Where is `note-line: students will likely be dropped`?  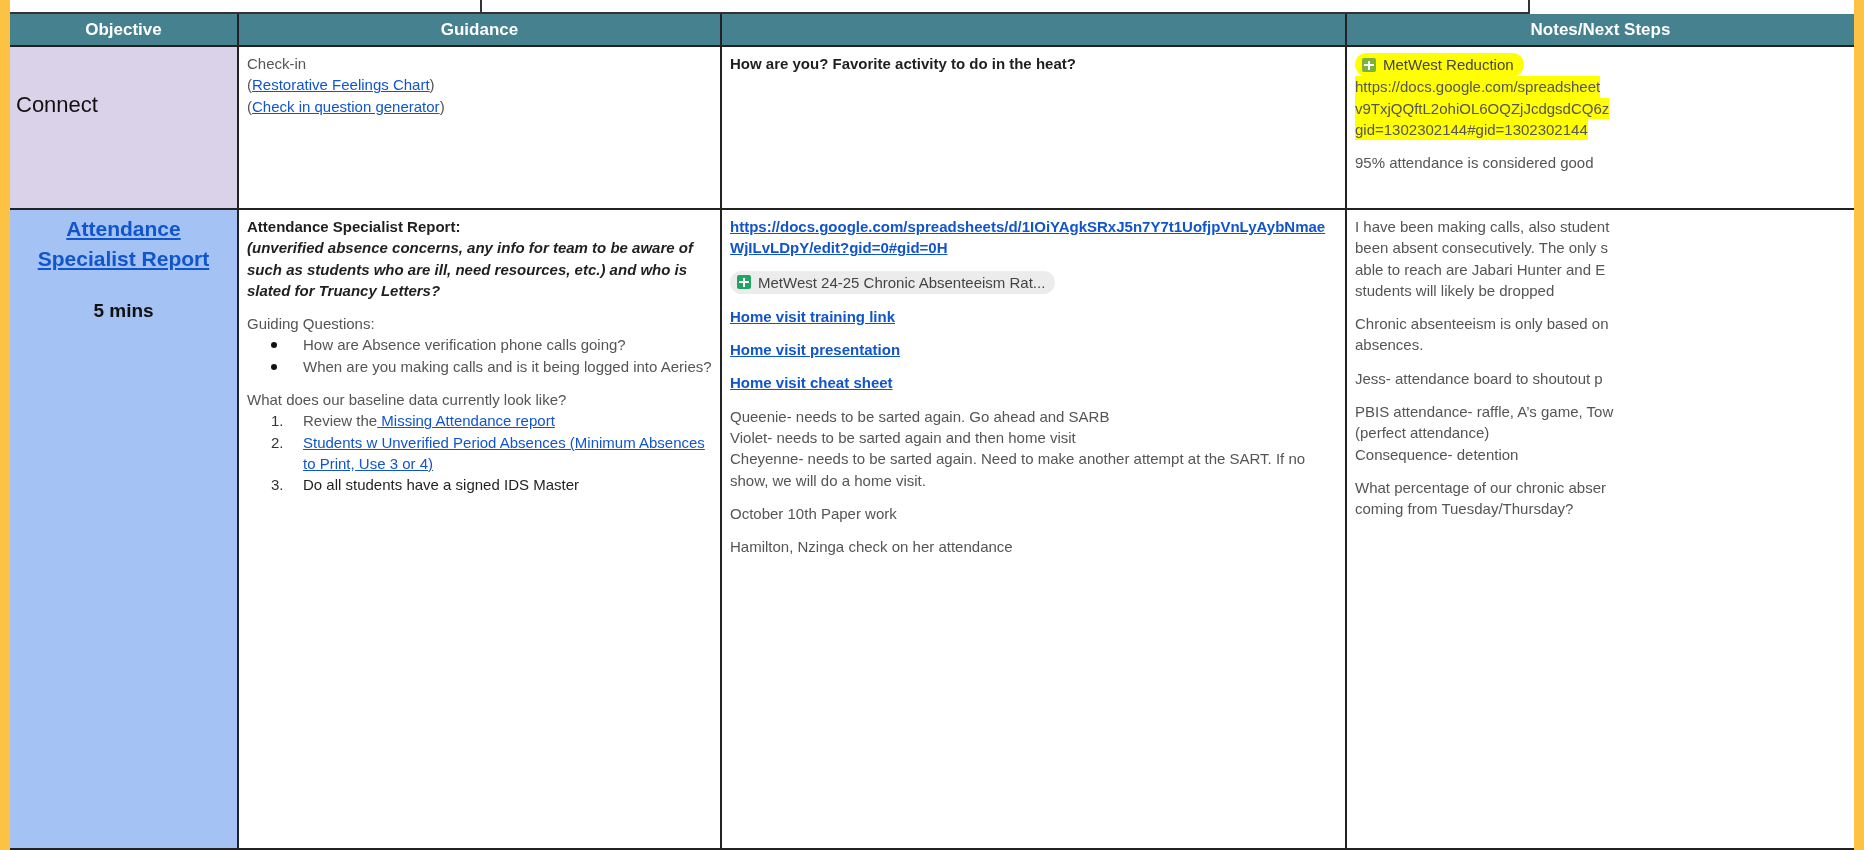
note-line: students will likely be dropped is located at coordinates (1455, 290).